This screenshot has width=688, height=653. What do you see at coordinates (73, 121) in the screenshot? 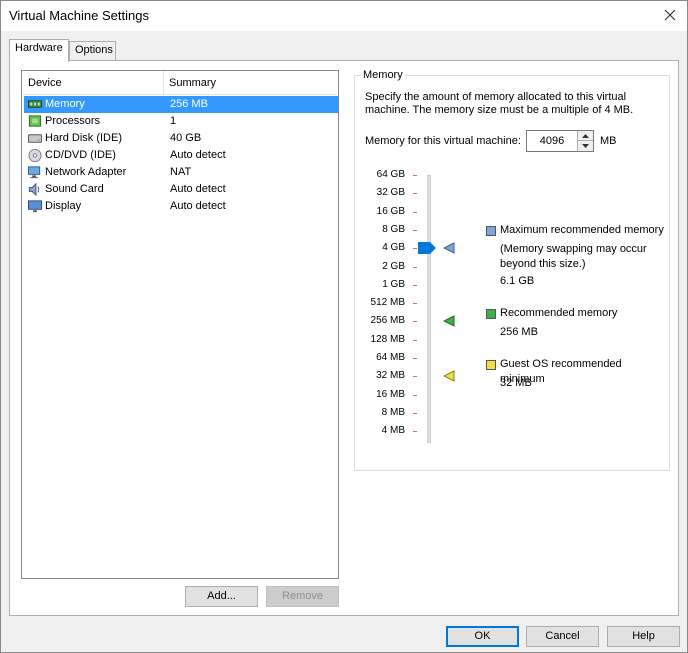
I see `device-name: Processors` at bounding box center [73, 121].